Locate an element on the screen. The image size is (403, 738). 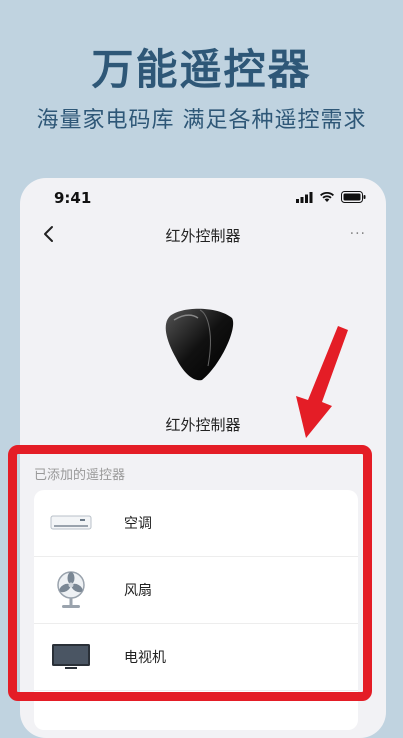
page-title: 红外控制器 is located at coordinates (203, 236).